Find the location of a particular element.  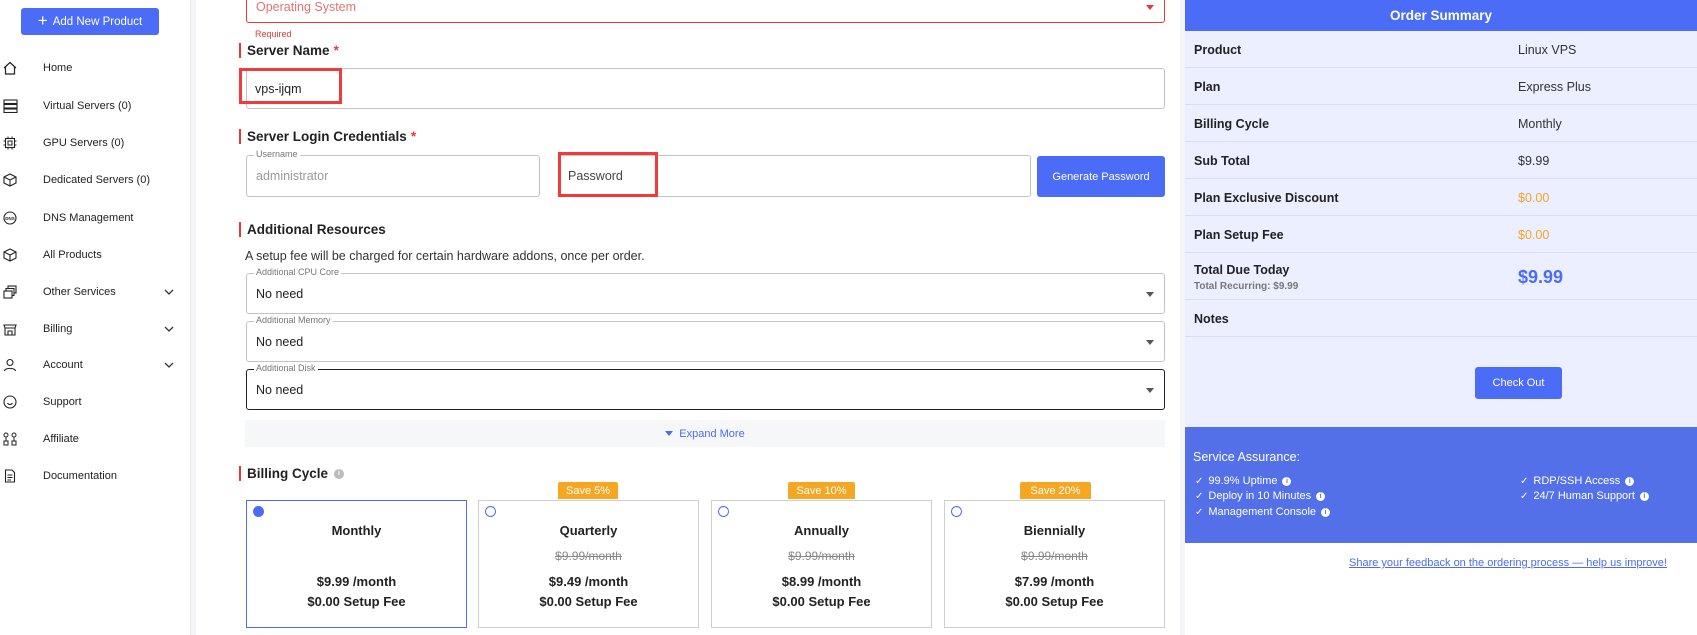

highlight-box is located at coordinates (608, 174).